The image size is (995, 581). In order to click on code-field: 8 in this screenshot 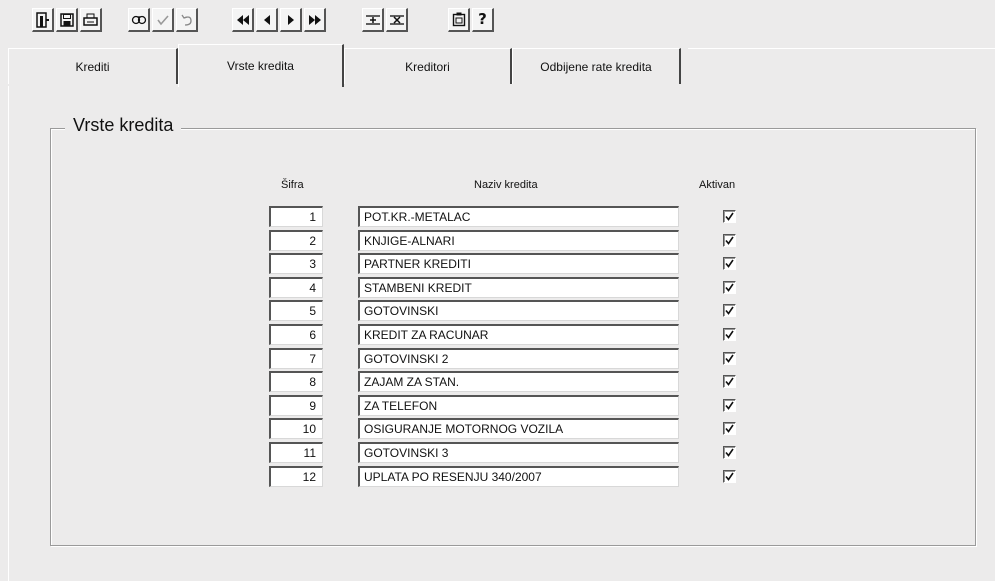, I will do `click(296, 381)`.